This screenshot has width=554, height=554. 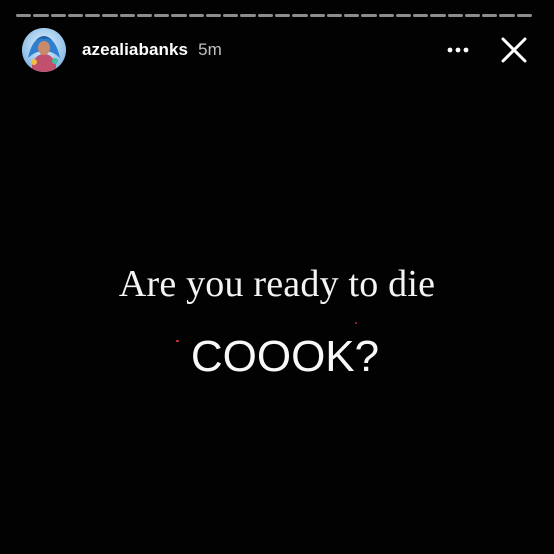 I want to click on story-progress-bar, so click(x=274, y=15).